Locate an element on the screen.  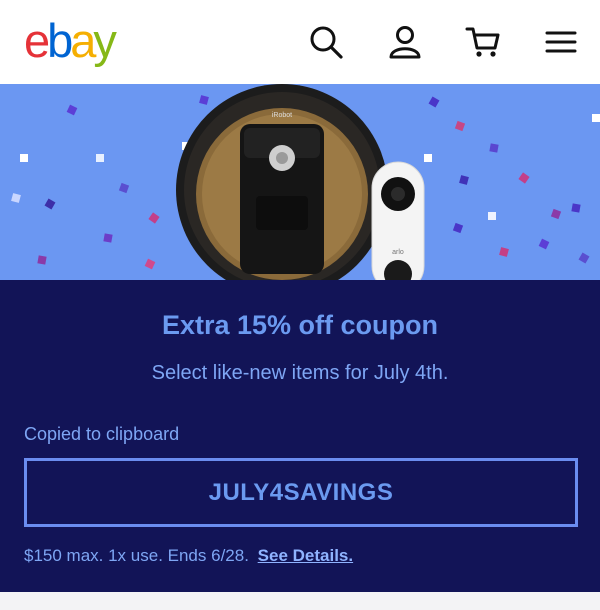
menu-icon is located at coordinates (561, 42).